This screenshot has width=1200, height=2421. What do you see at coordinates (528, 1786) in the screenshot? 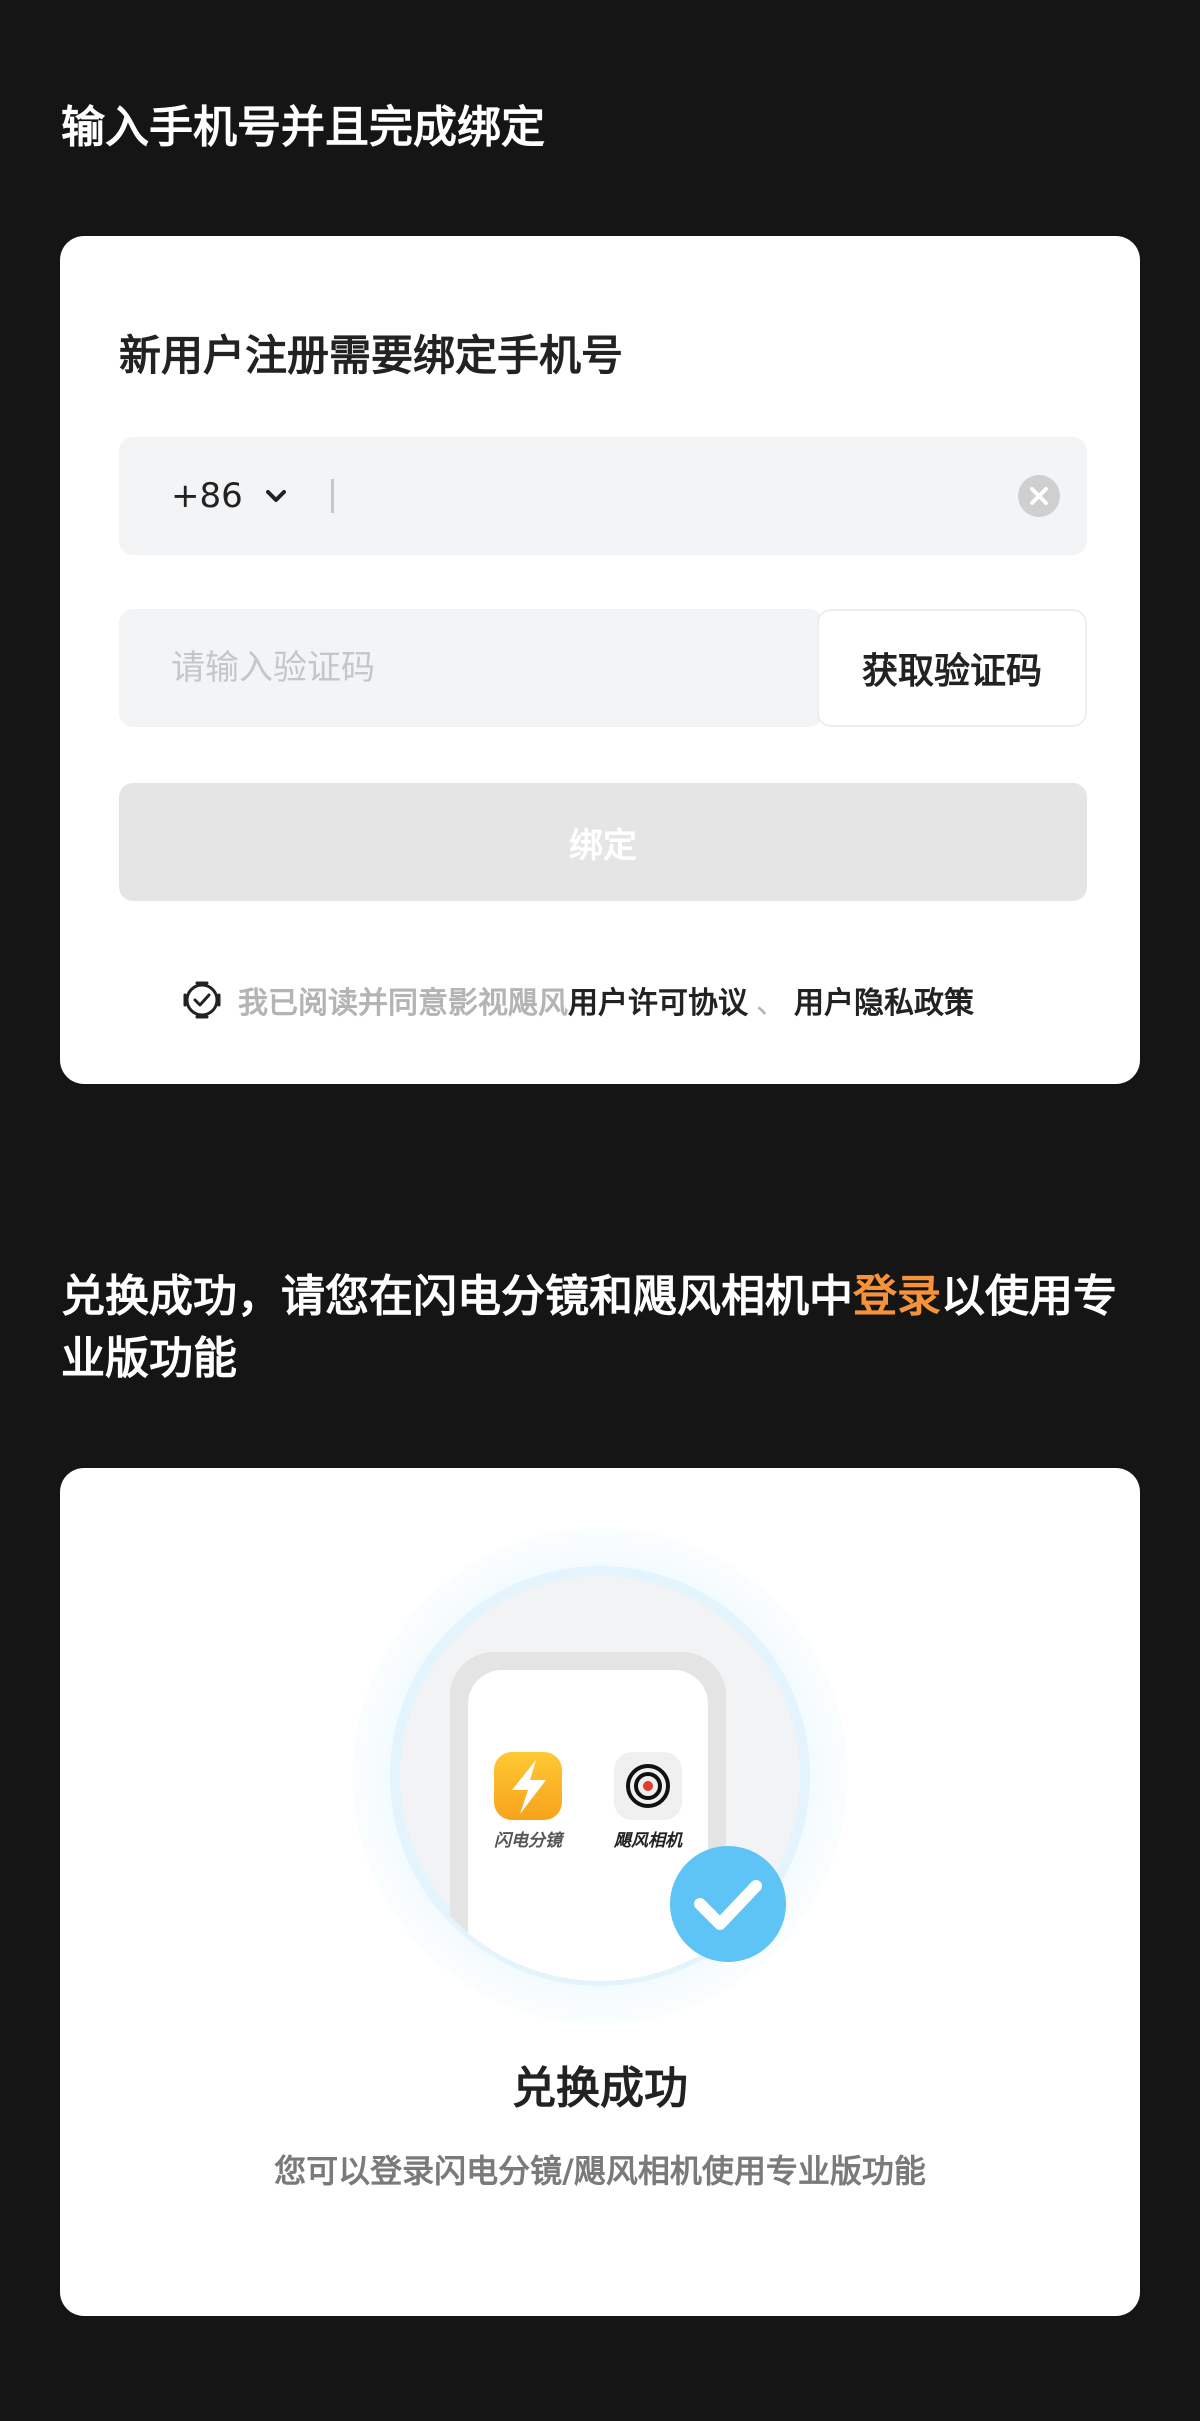
I see `lightning-app-icon` at bounding box center [528, 1786].